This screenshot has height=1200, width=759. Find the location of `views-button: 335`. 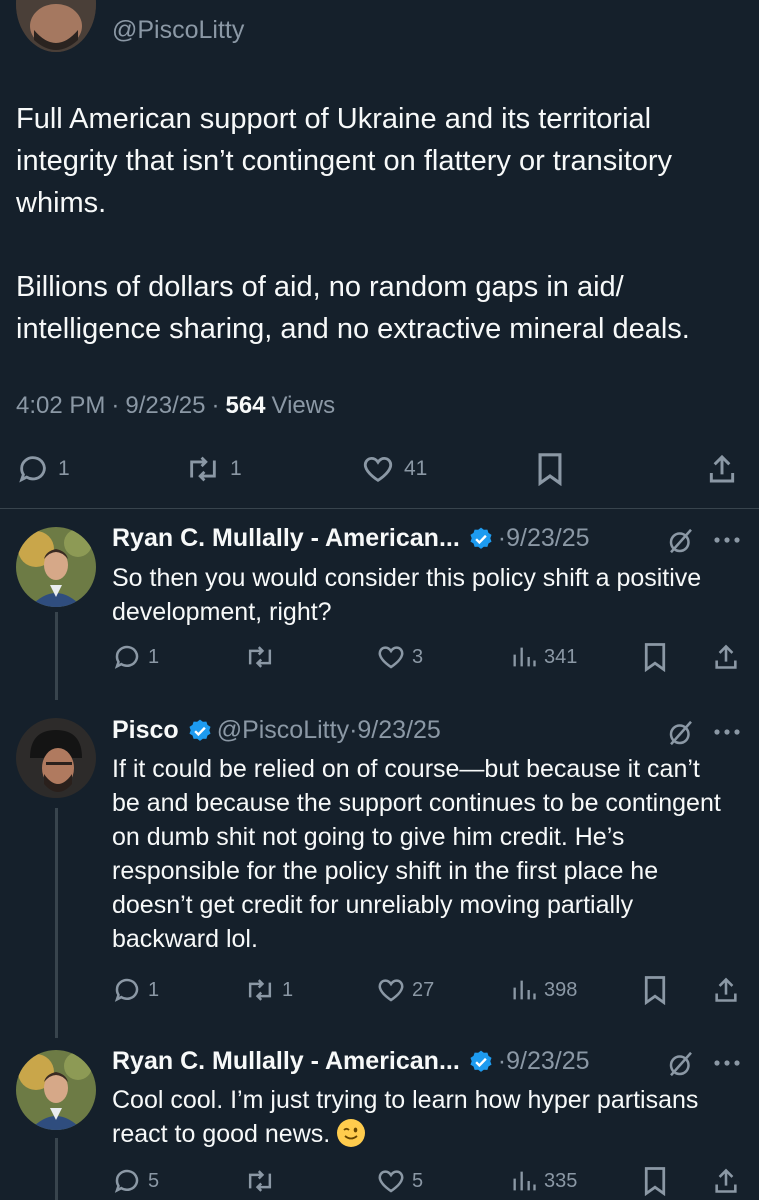

views-button: 335 is located at coordinates (543, 1181).